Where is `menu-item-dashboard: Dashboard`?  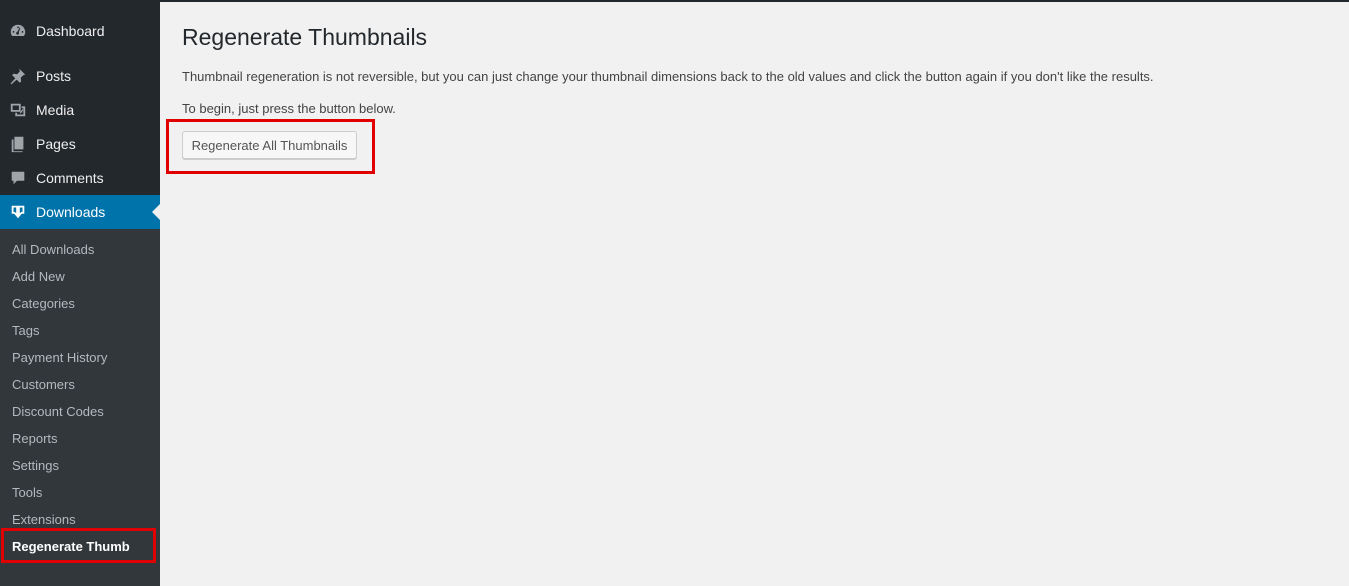
menu-item-dashboard: Dashboard is located at coordinates (80, 31).